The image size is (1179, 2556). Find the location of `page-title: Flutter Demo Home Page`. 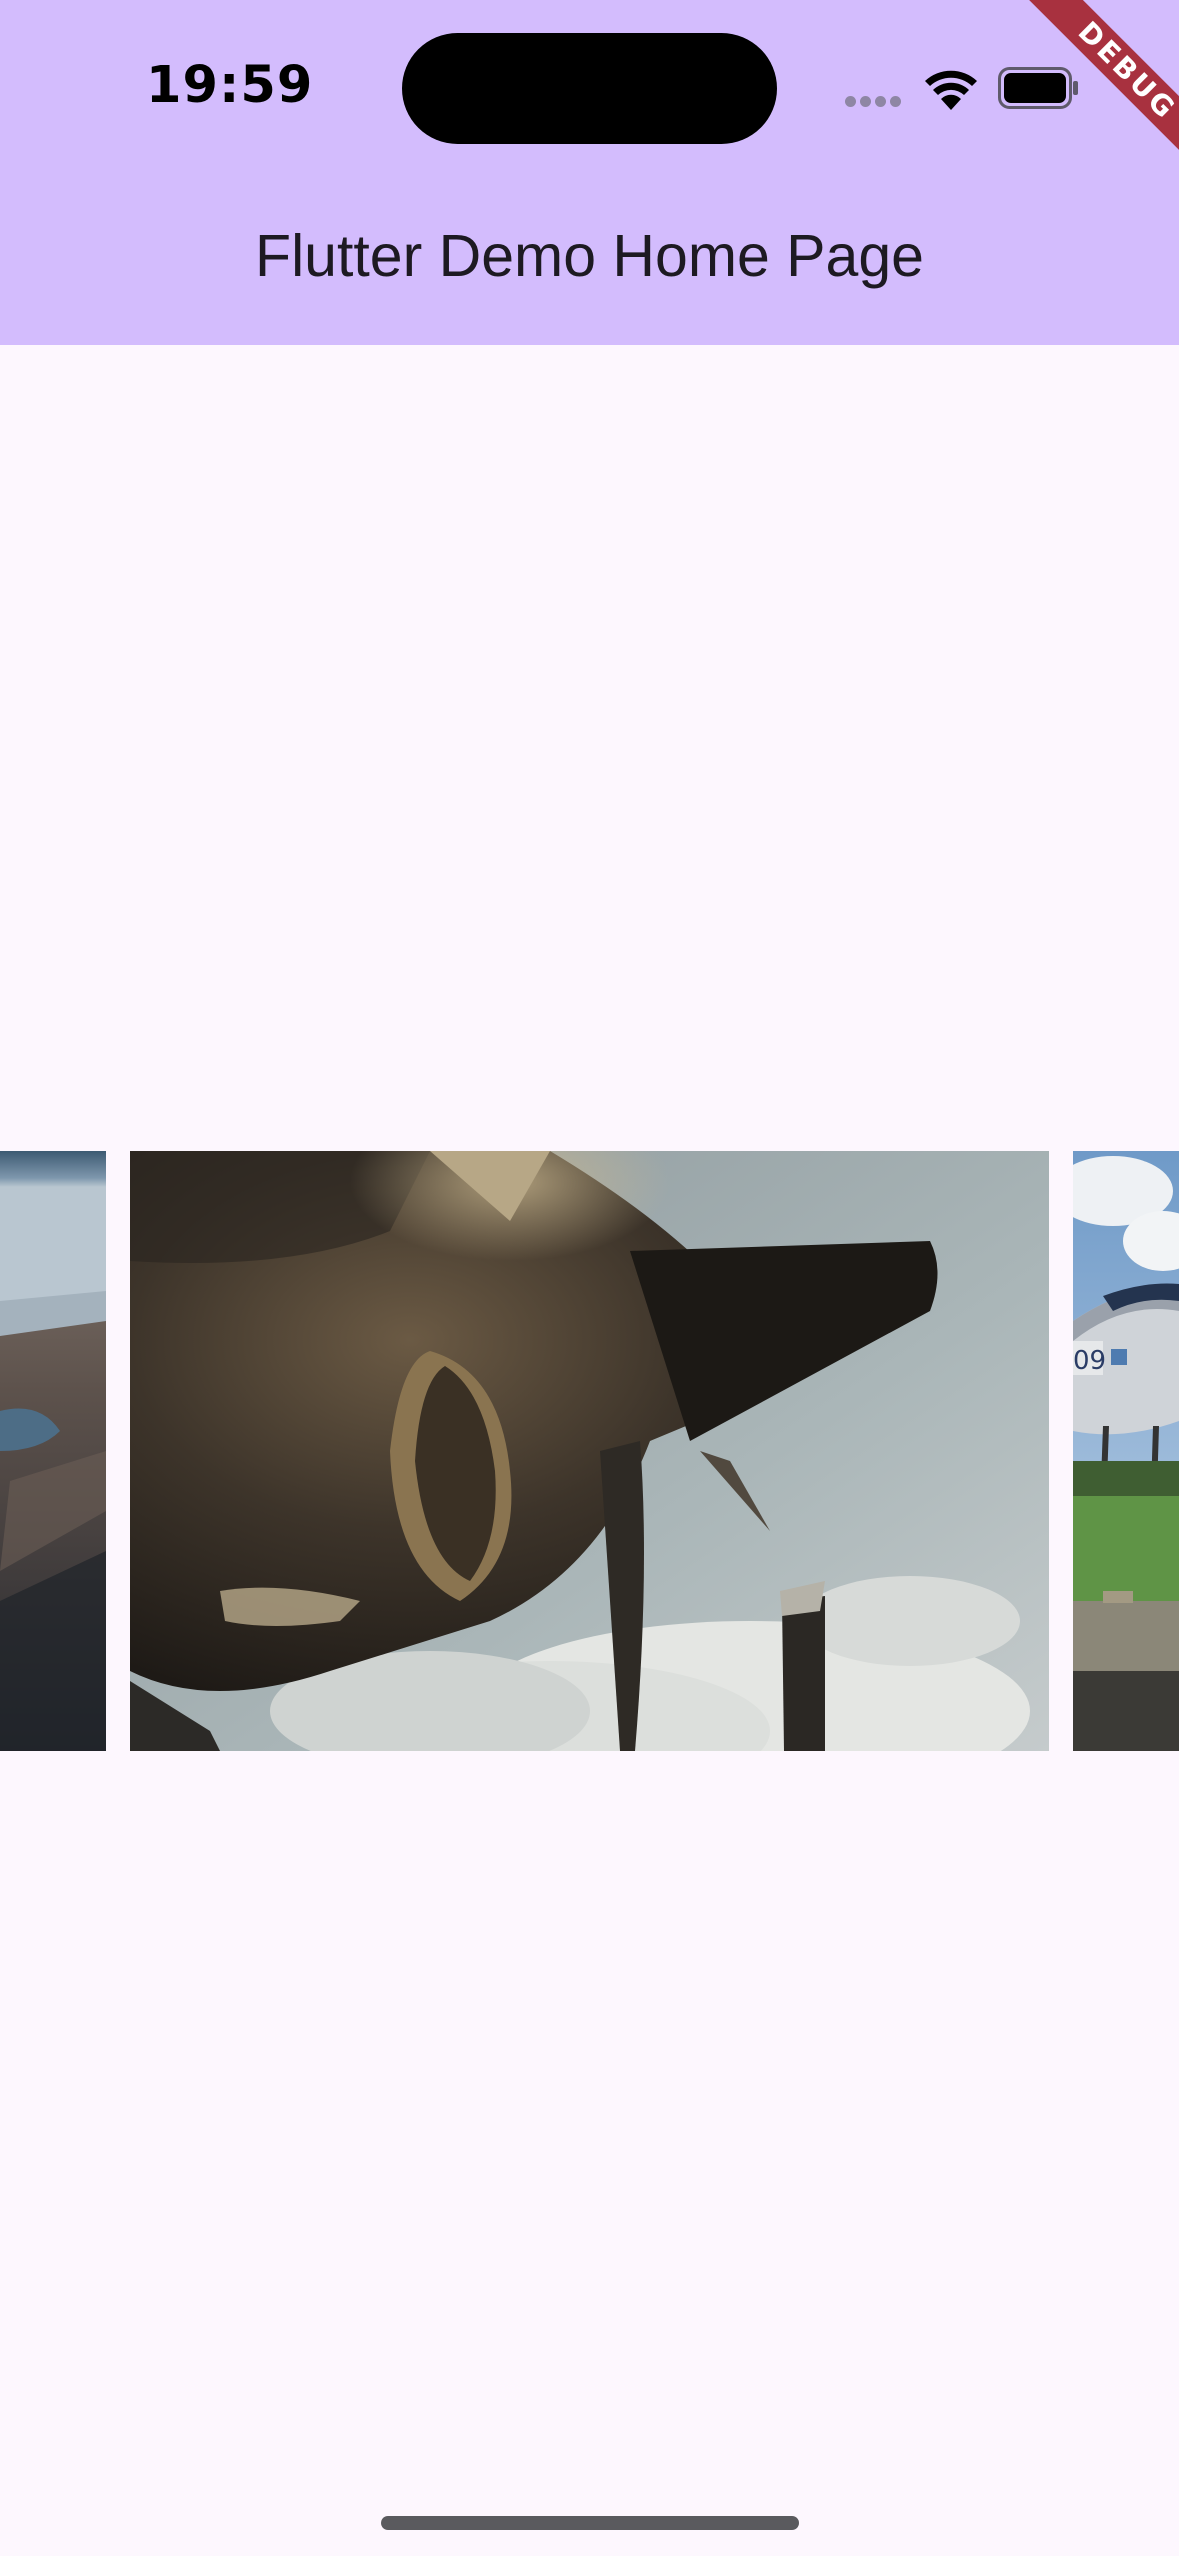

page-title: Flutter Demo Home Page is located at coordinates (589, 256).